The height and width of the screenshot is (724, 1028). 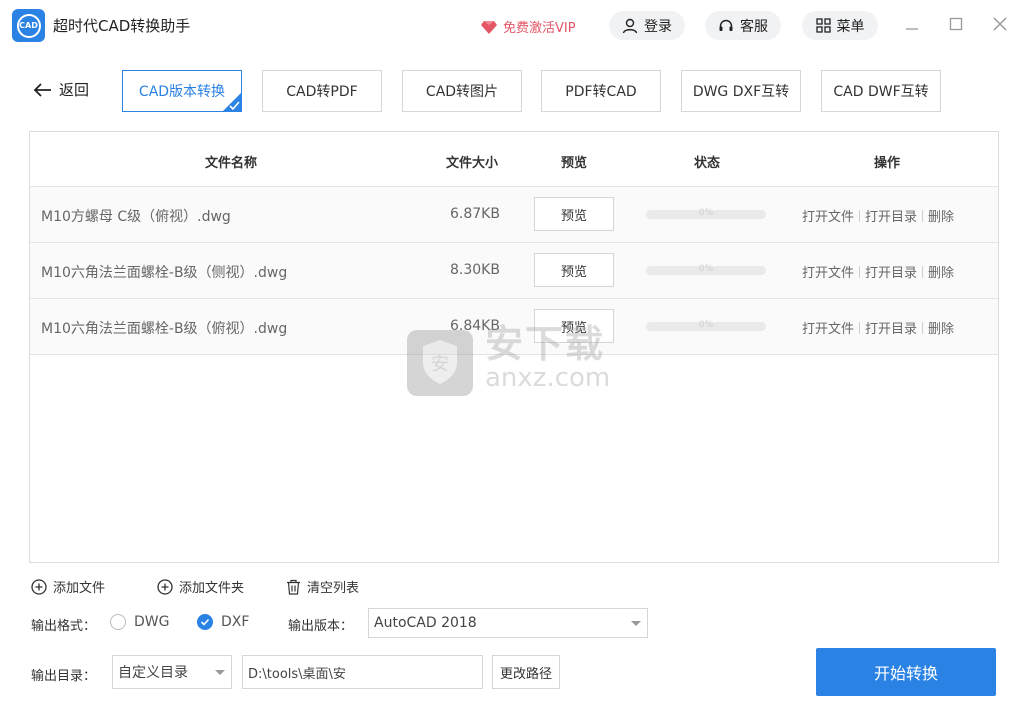 I want to click on select-value: 自定义目录, so click(x=153, y=673).